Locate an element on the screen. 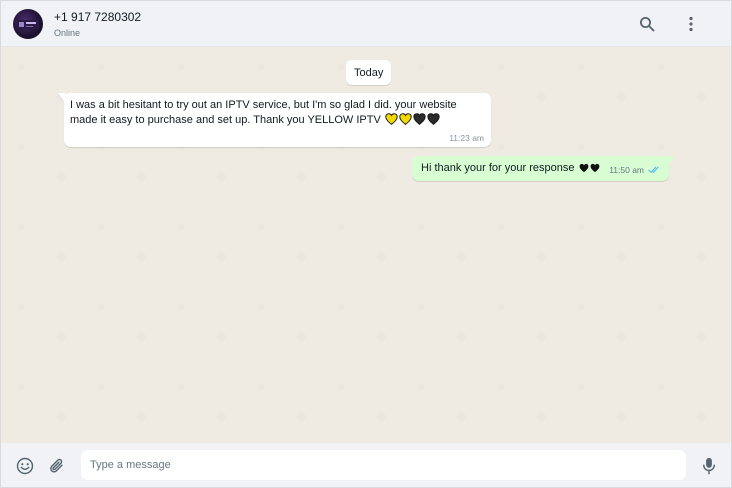 Image resolution: width=732 pixels, height=488 pixels. message-time: 11:50 am is located at coordinates (626, 170).